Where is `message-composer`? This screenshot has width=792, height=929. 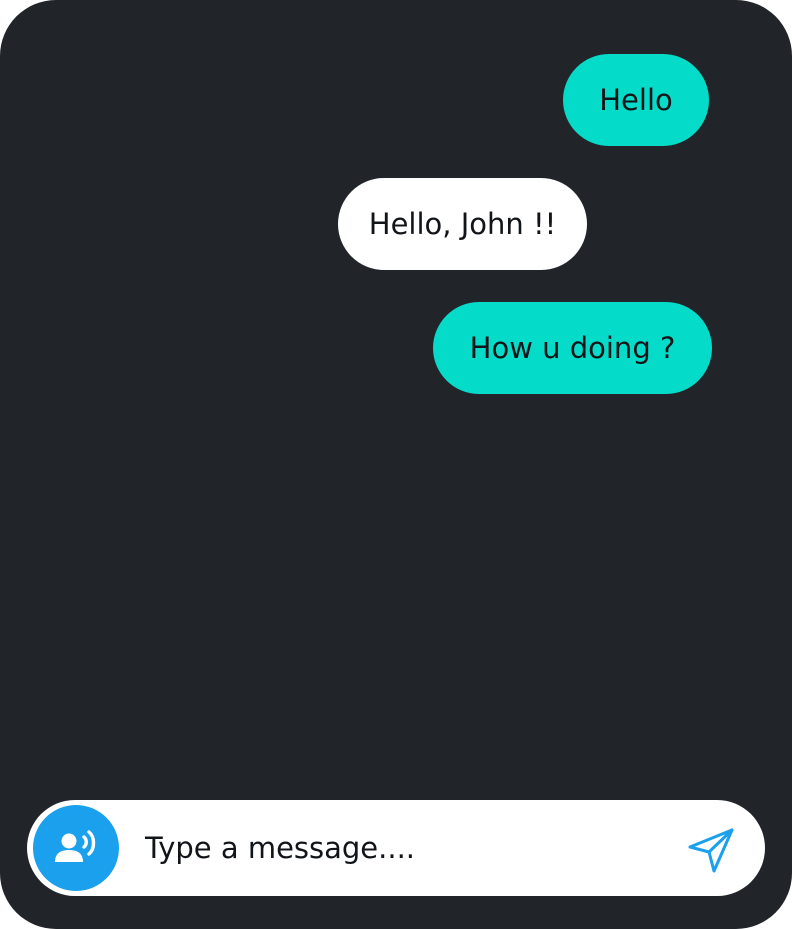 message-composer is located at coordinates (396, 848).